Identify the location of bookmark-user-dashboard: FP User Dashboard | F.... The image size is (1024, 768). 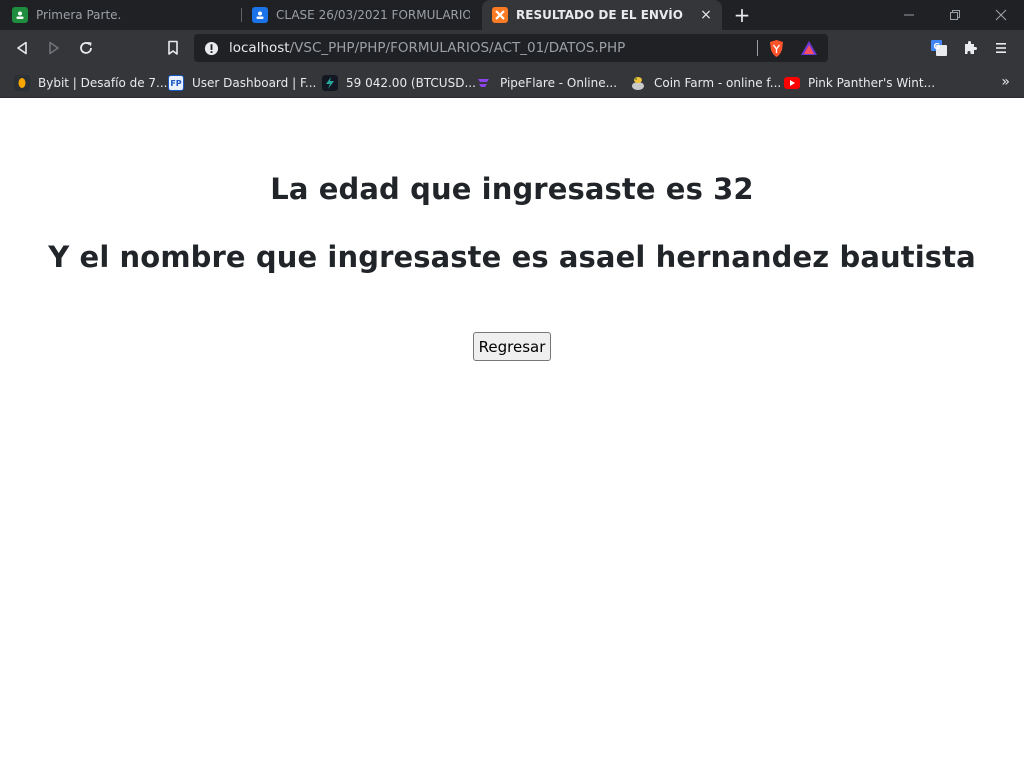
(242, 83).